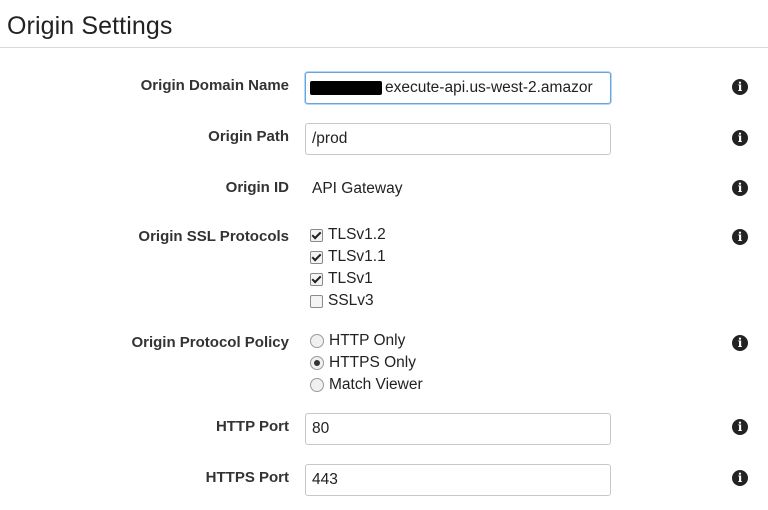  Describe the element at coordinates (321, 428) in the screenshot. I see `http-port-value: 80` at that location.